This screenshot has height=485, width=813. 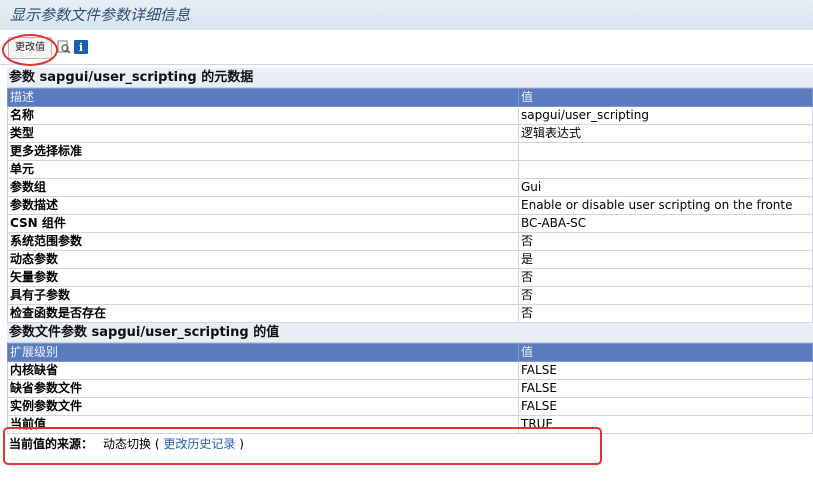 What do you see at coordinates (410, 333) in the screenshot?
I see `value-section-title: 参数文件参数 sapgui/user_scripting 的值` at bounding box center [410, 333].